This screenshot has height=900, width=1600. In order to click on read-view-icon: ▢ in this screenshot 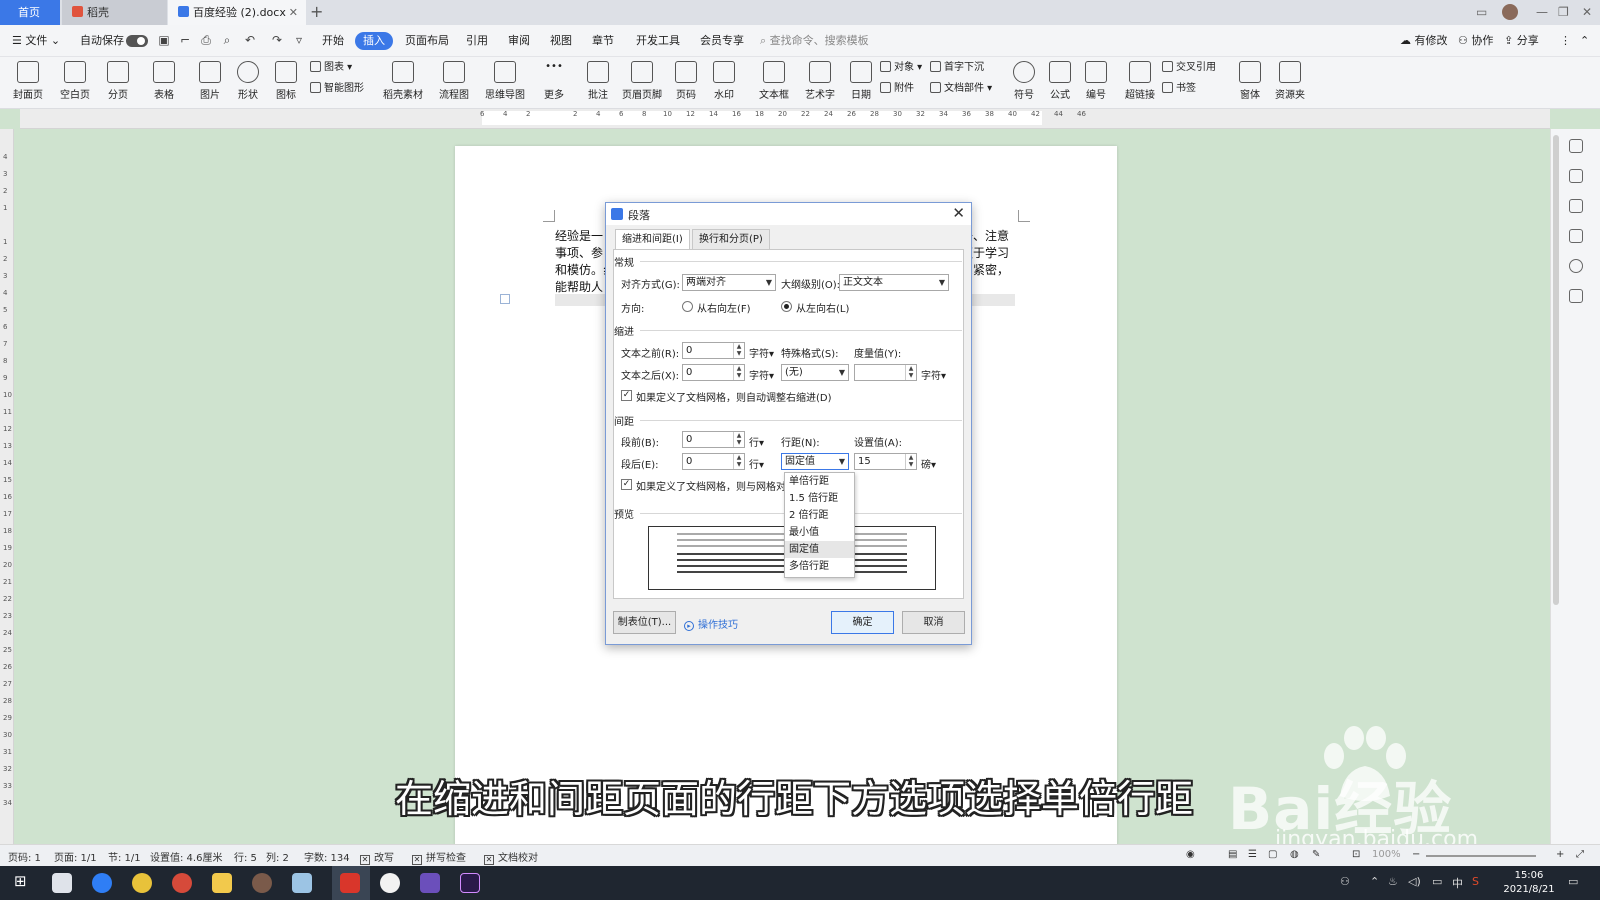, I will do `click(1272, 854)`.